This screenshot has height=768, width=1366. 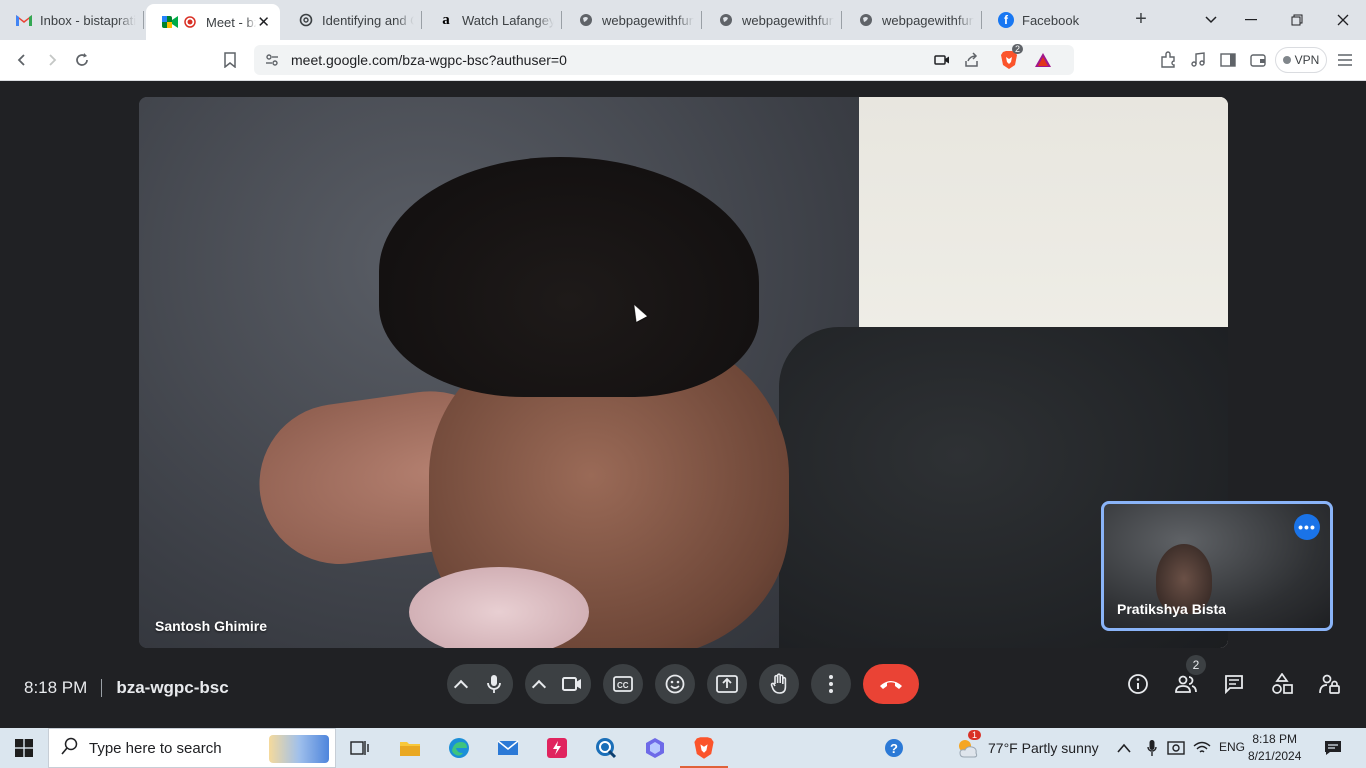 I want to click on meeting-time: 8:18 PM, so click(x=56, y=687).